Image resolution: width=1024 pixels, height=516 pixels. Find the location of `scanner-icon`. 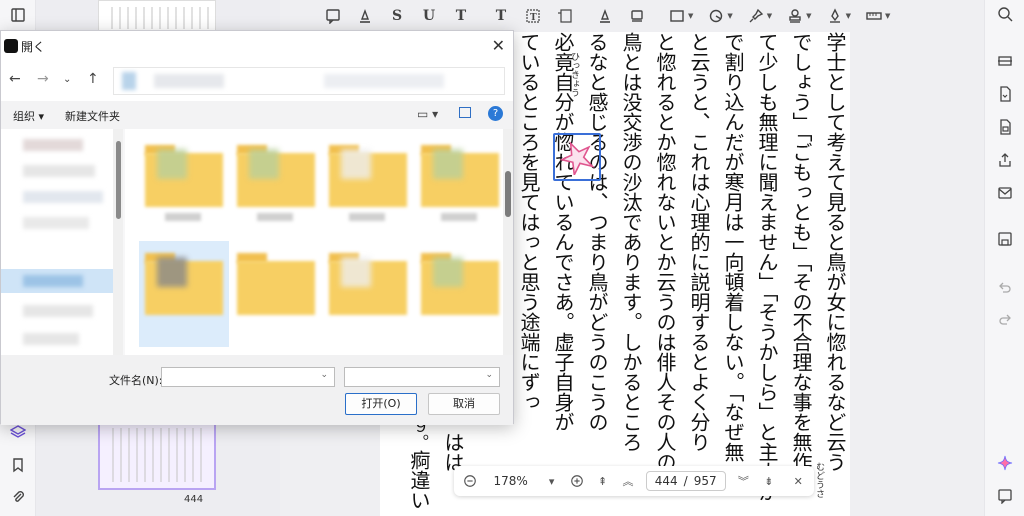

scanner-icon is located at coordinates (1005, 60).